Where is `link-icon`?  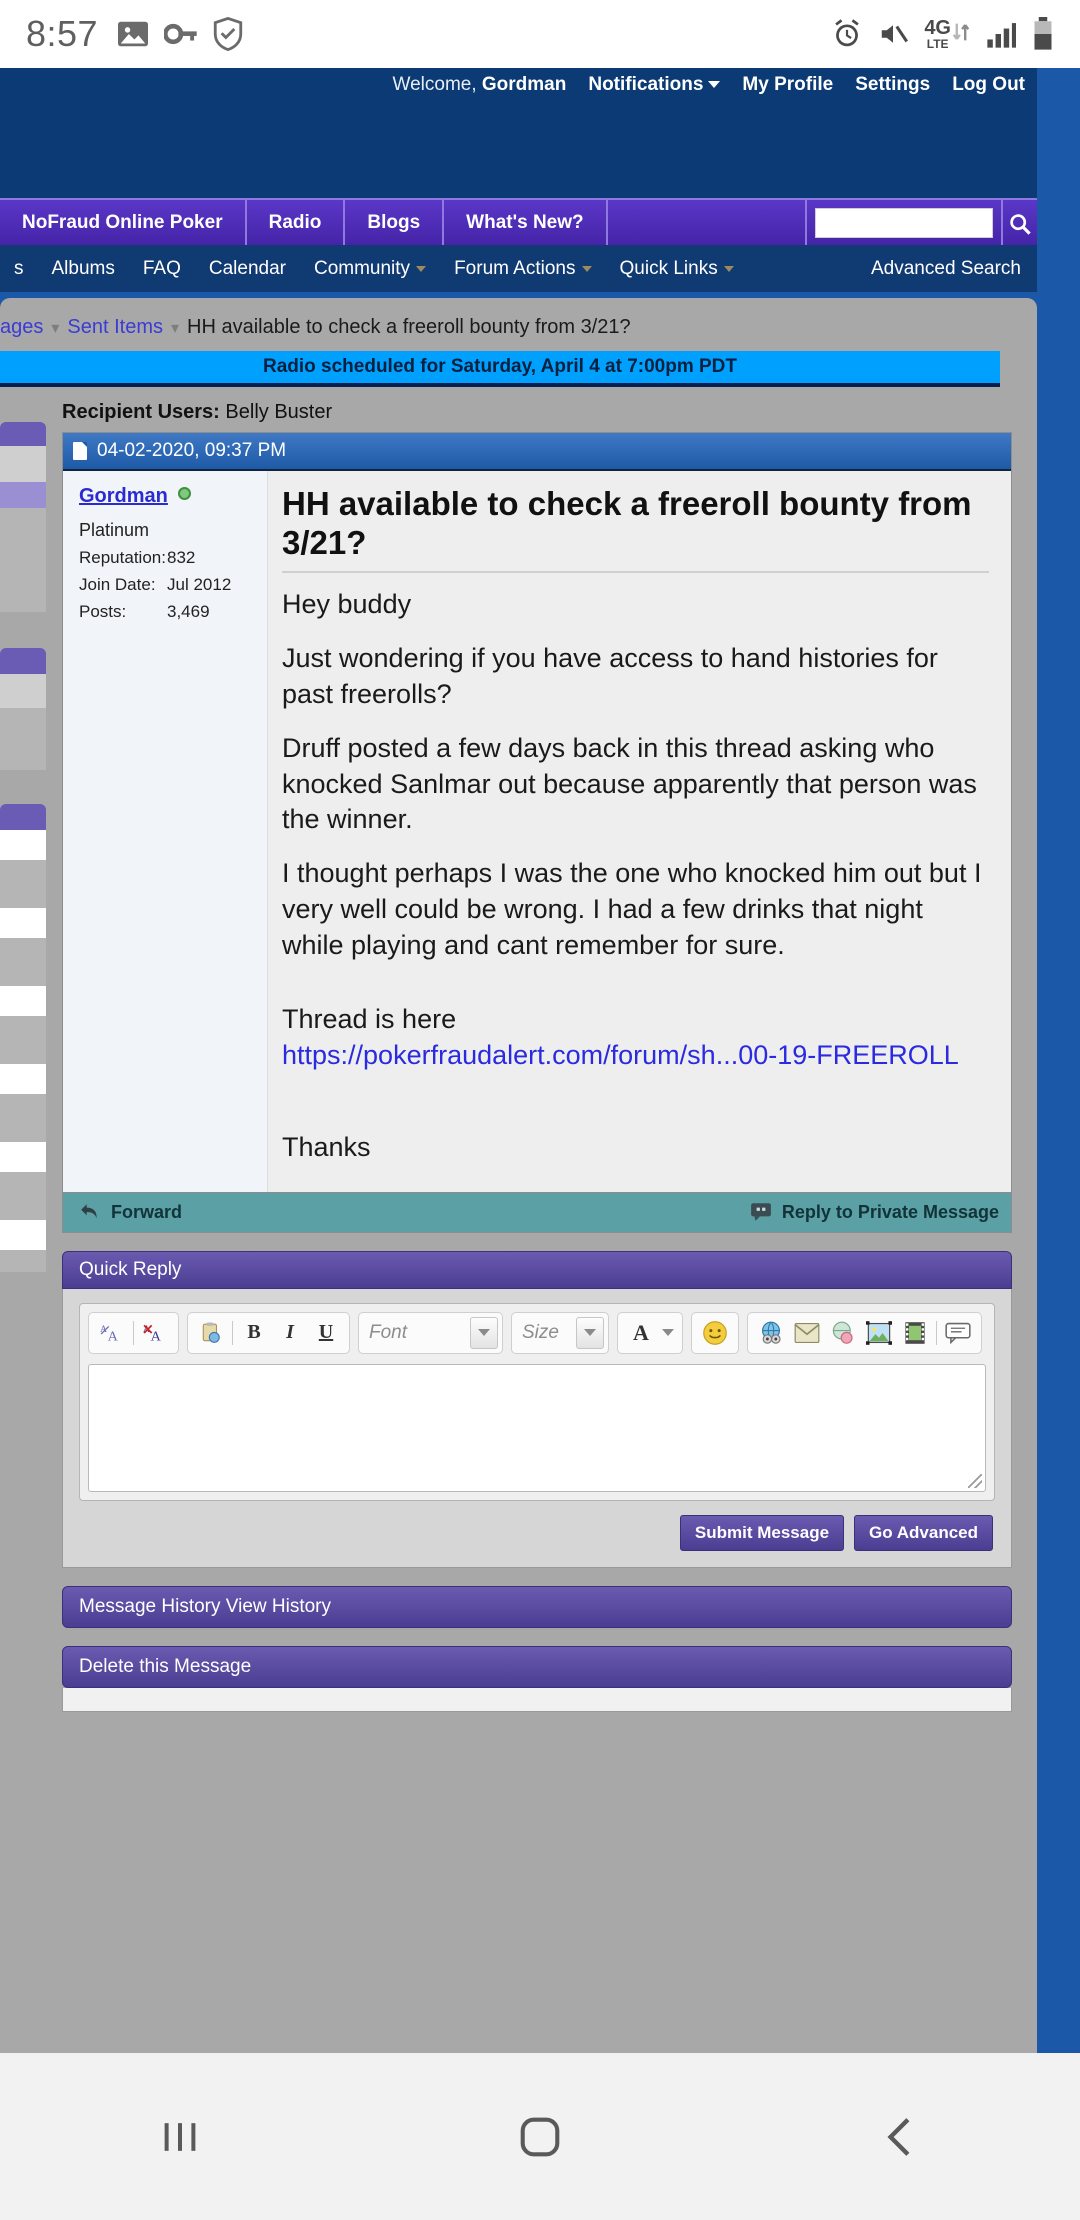 link-icon is located at coordinates (771, 1333).